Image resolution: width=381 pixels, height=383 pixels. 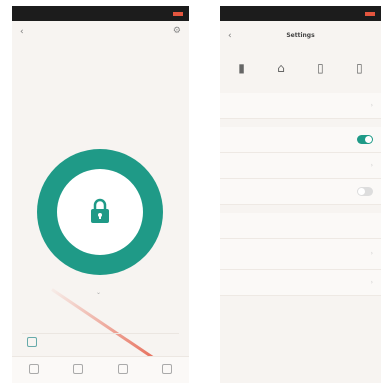 I want to click on lock-icon: ⌂, so click(x=281, y=67).